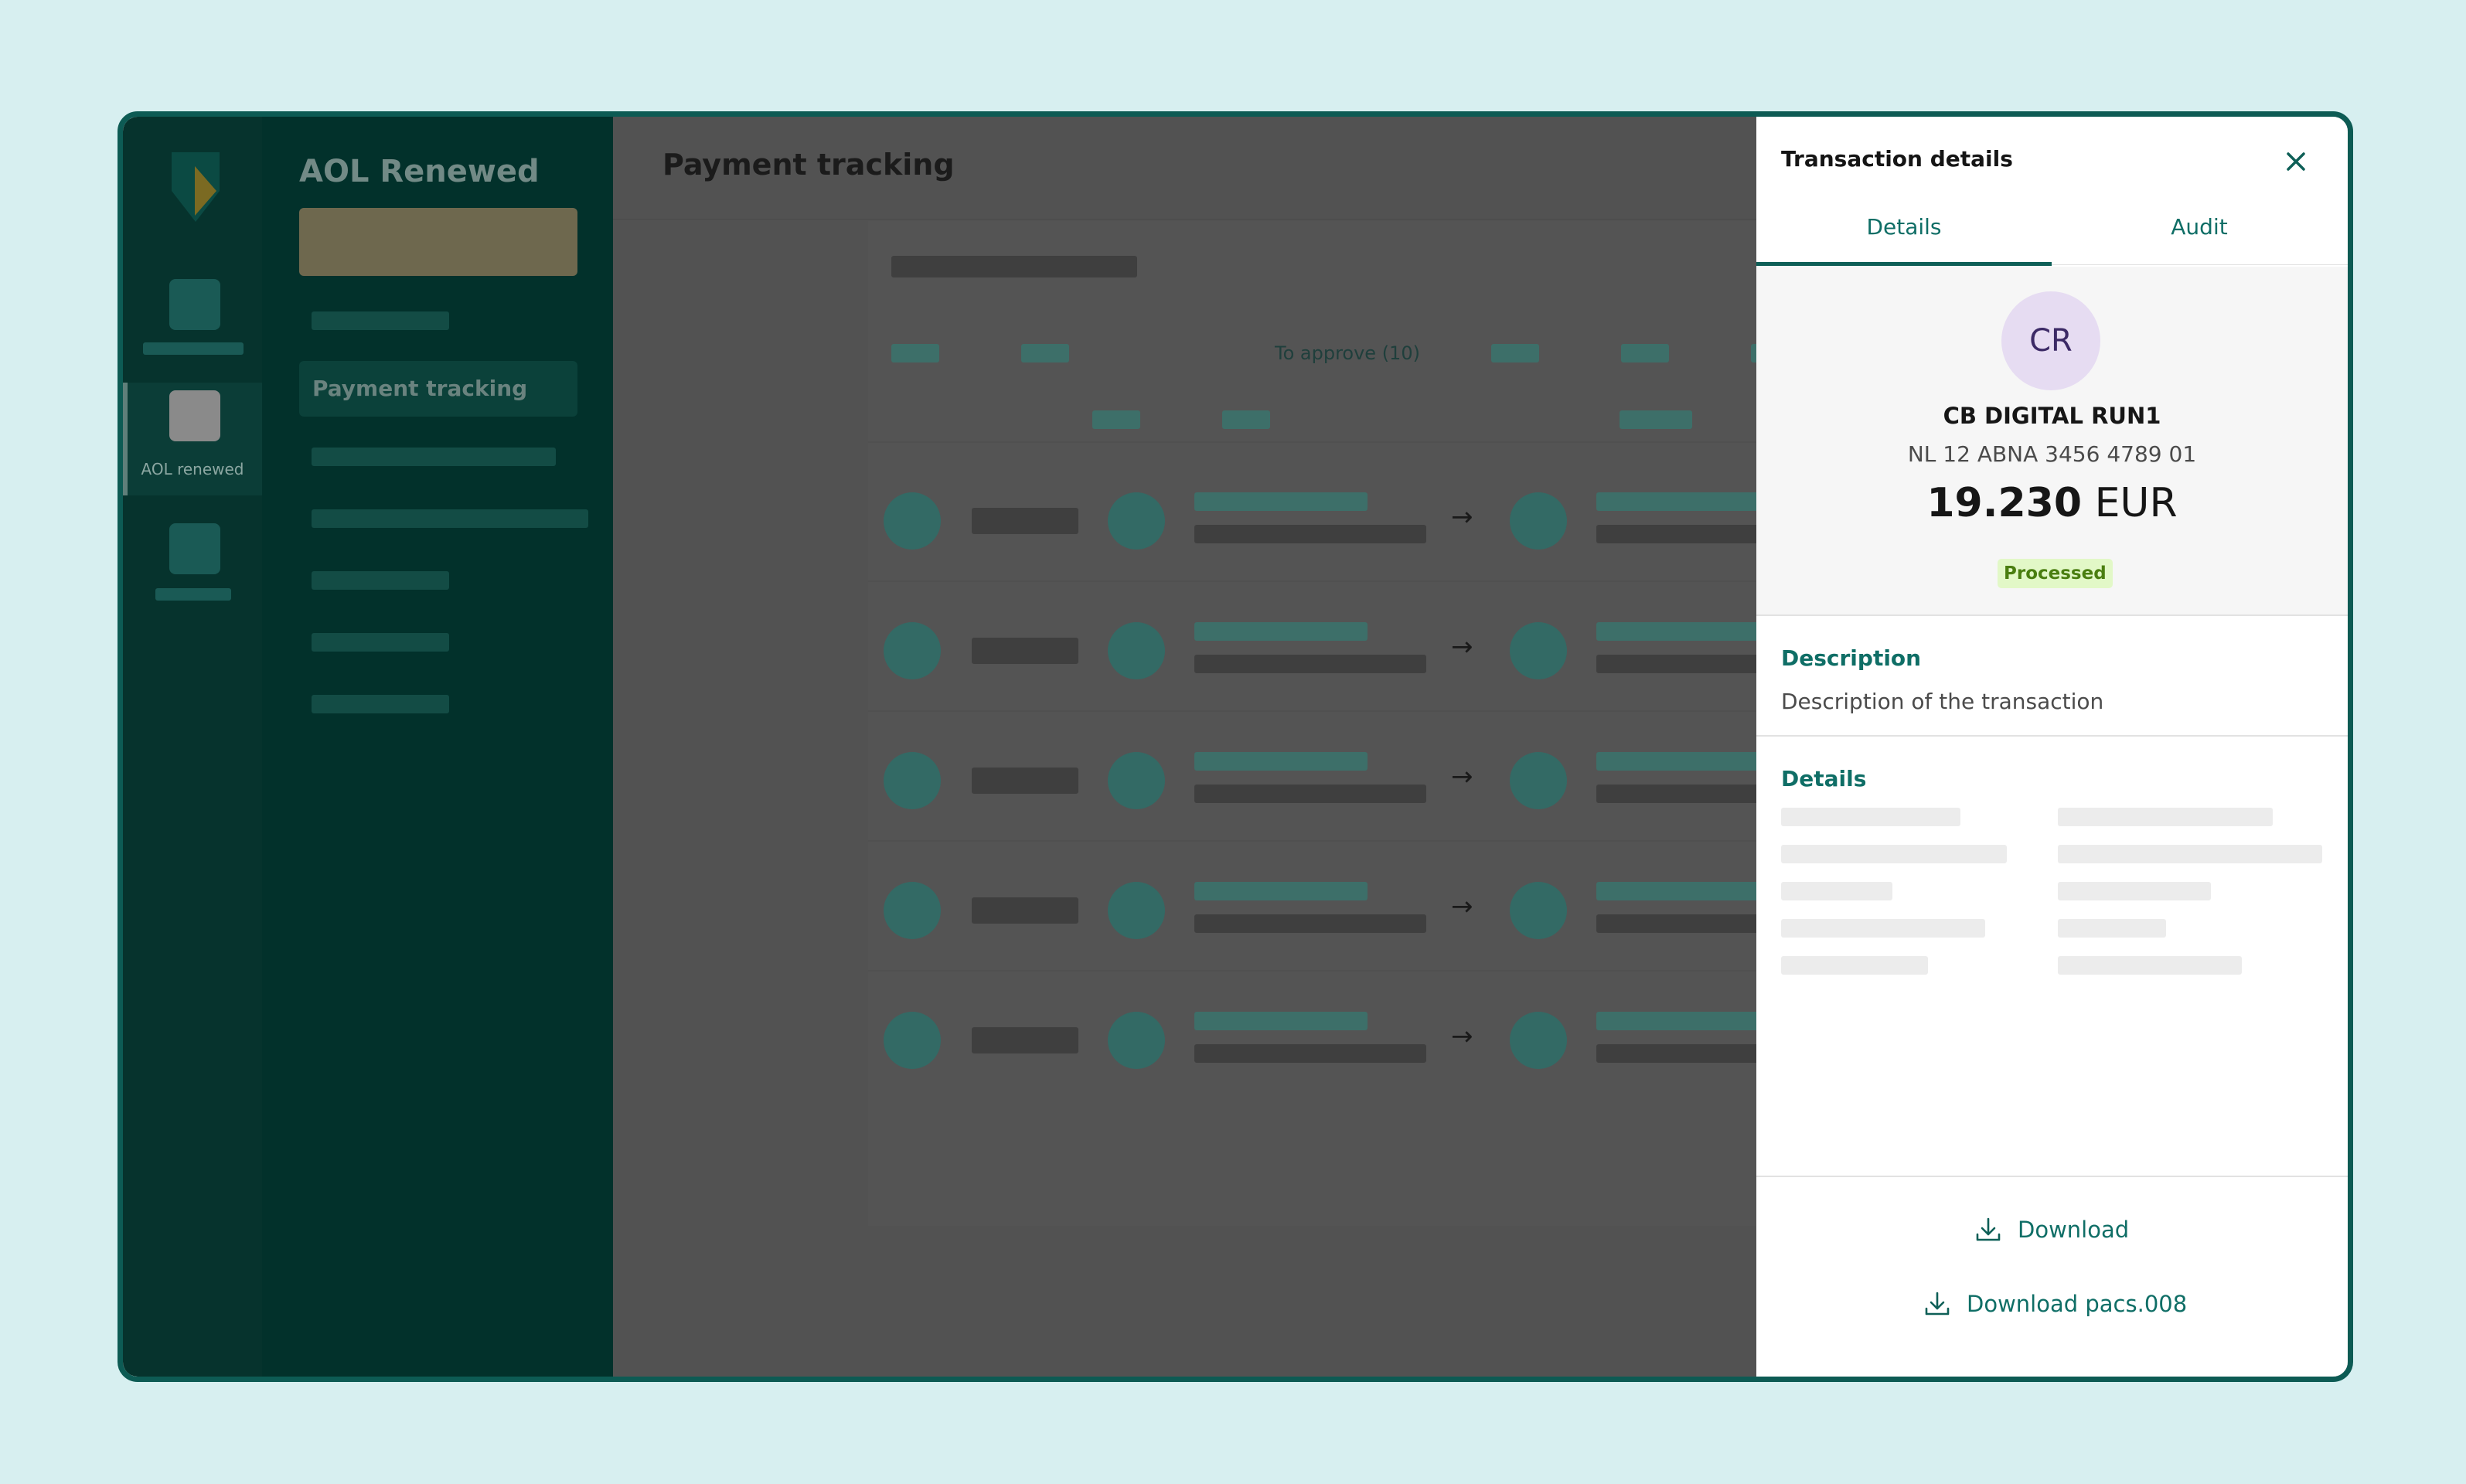 The image size is (2466, 1484). Describe the element at coordinates (2052, 454) in the screenshot. I see `counterparty-iban: NL 12 ABNA 3456 4789 01` at that location.